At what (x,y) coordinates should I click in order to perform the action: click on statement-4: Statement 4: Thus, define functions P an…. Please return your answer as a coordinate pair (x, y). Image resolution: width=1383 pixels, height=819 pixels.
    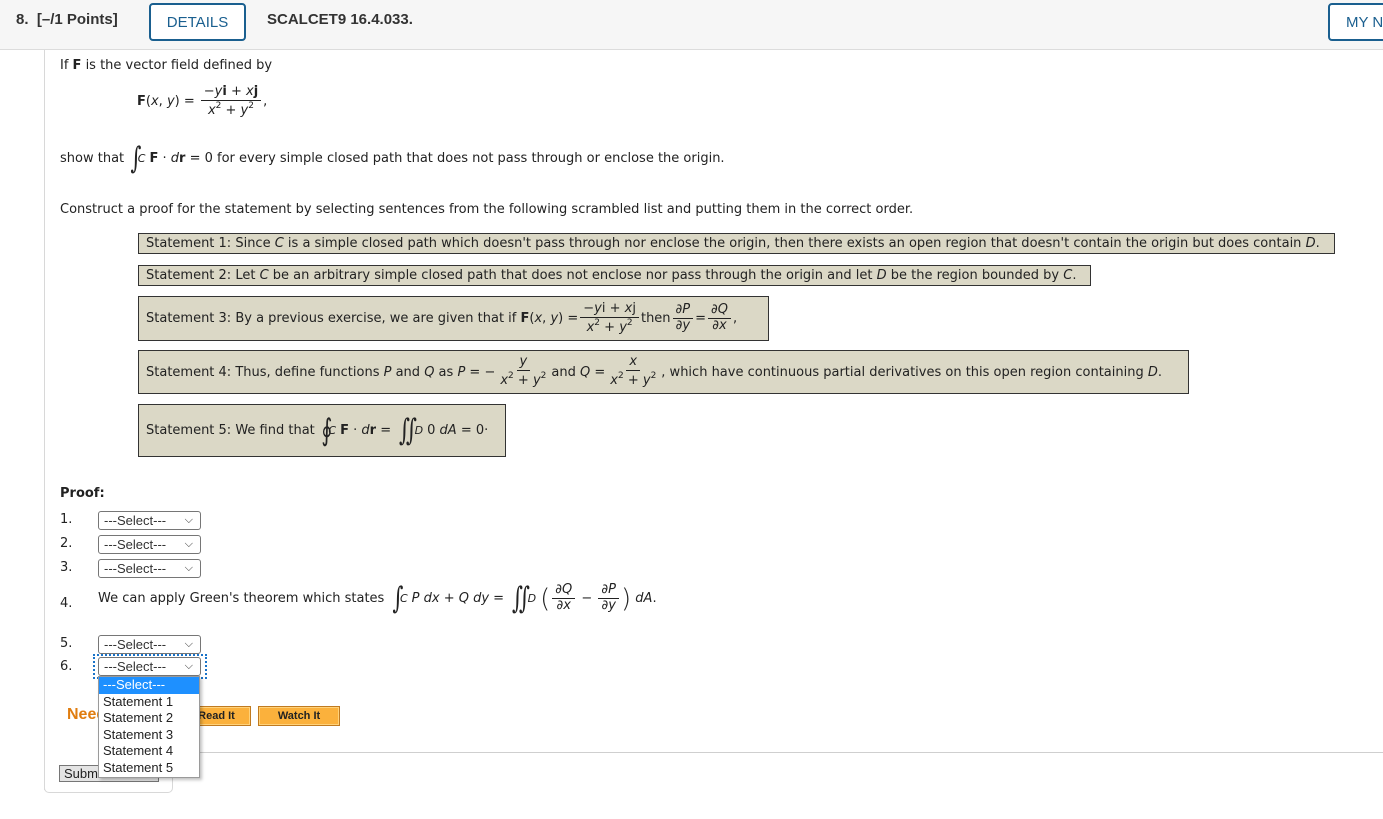
    Looking at the image, I should click on (663, 372).